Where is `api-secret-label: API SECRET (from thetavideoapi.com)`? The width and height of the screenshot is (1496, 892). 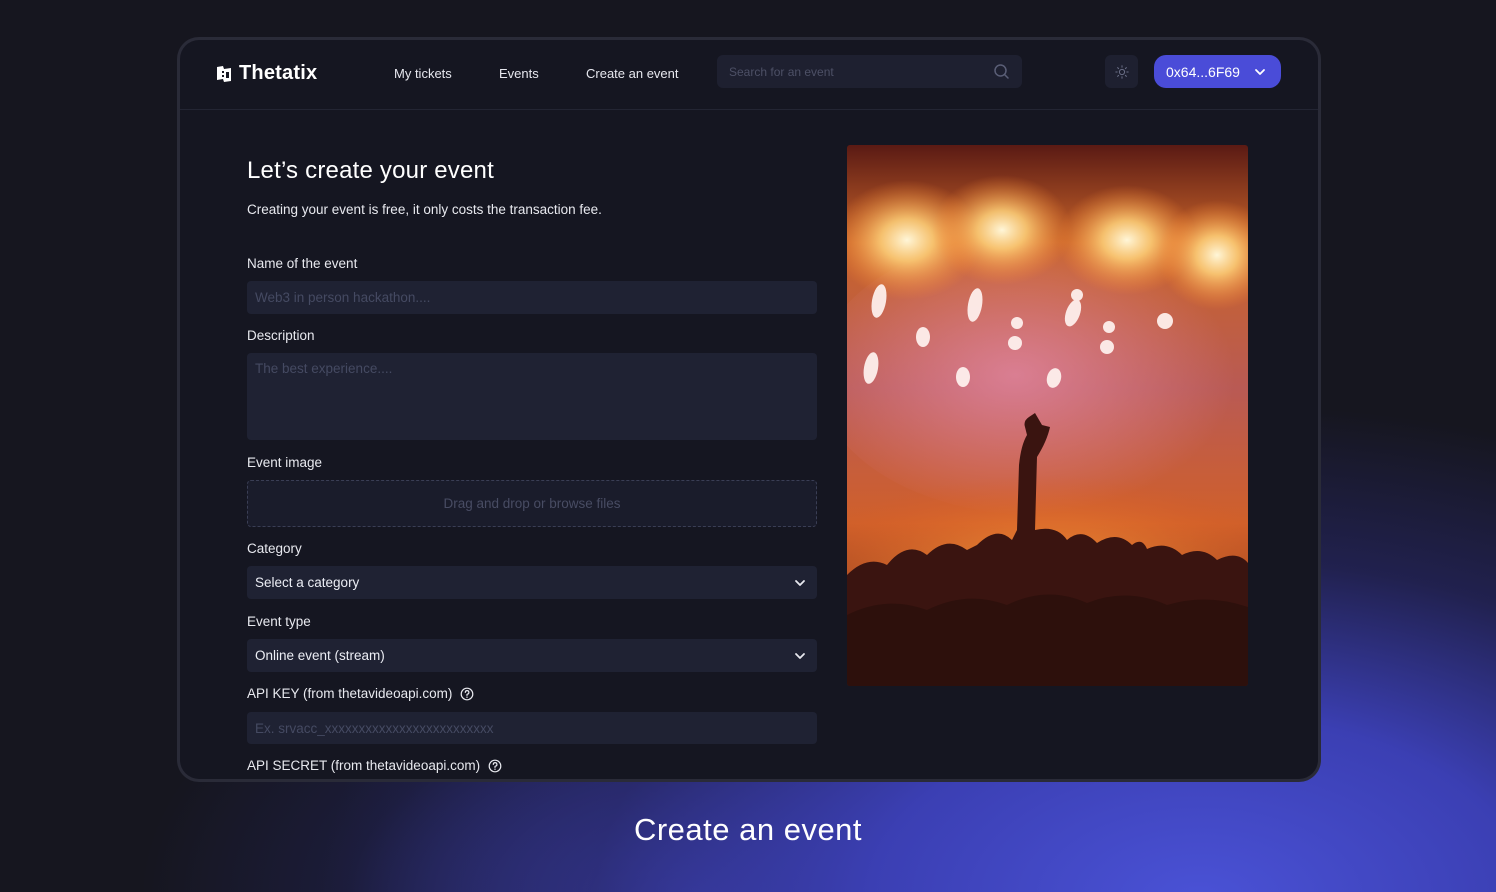
api-secret-label: API SECRET (from thetavideoapi.com) is located at coordinates (374, 765).